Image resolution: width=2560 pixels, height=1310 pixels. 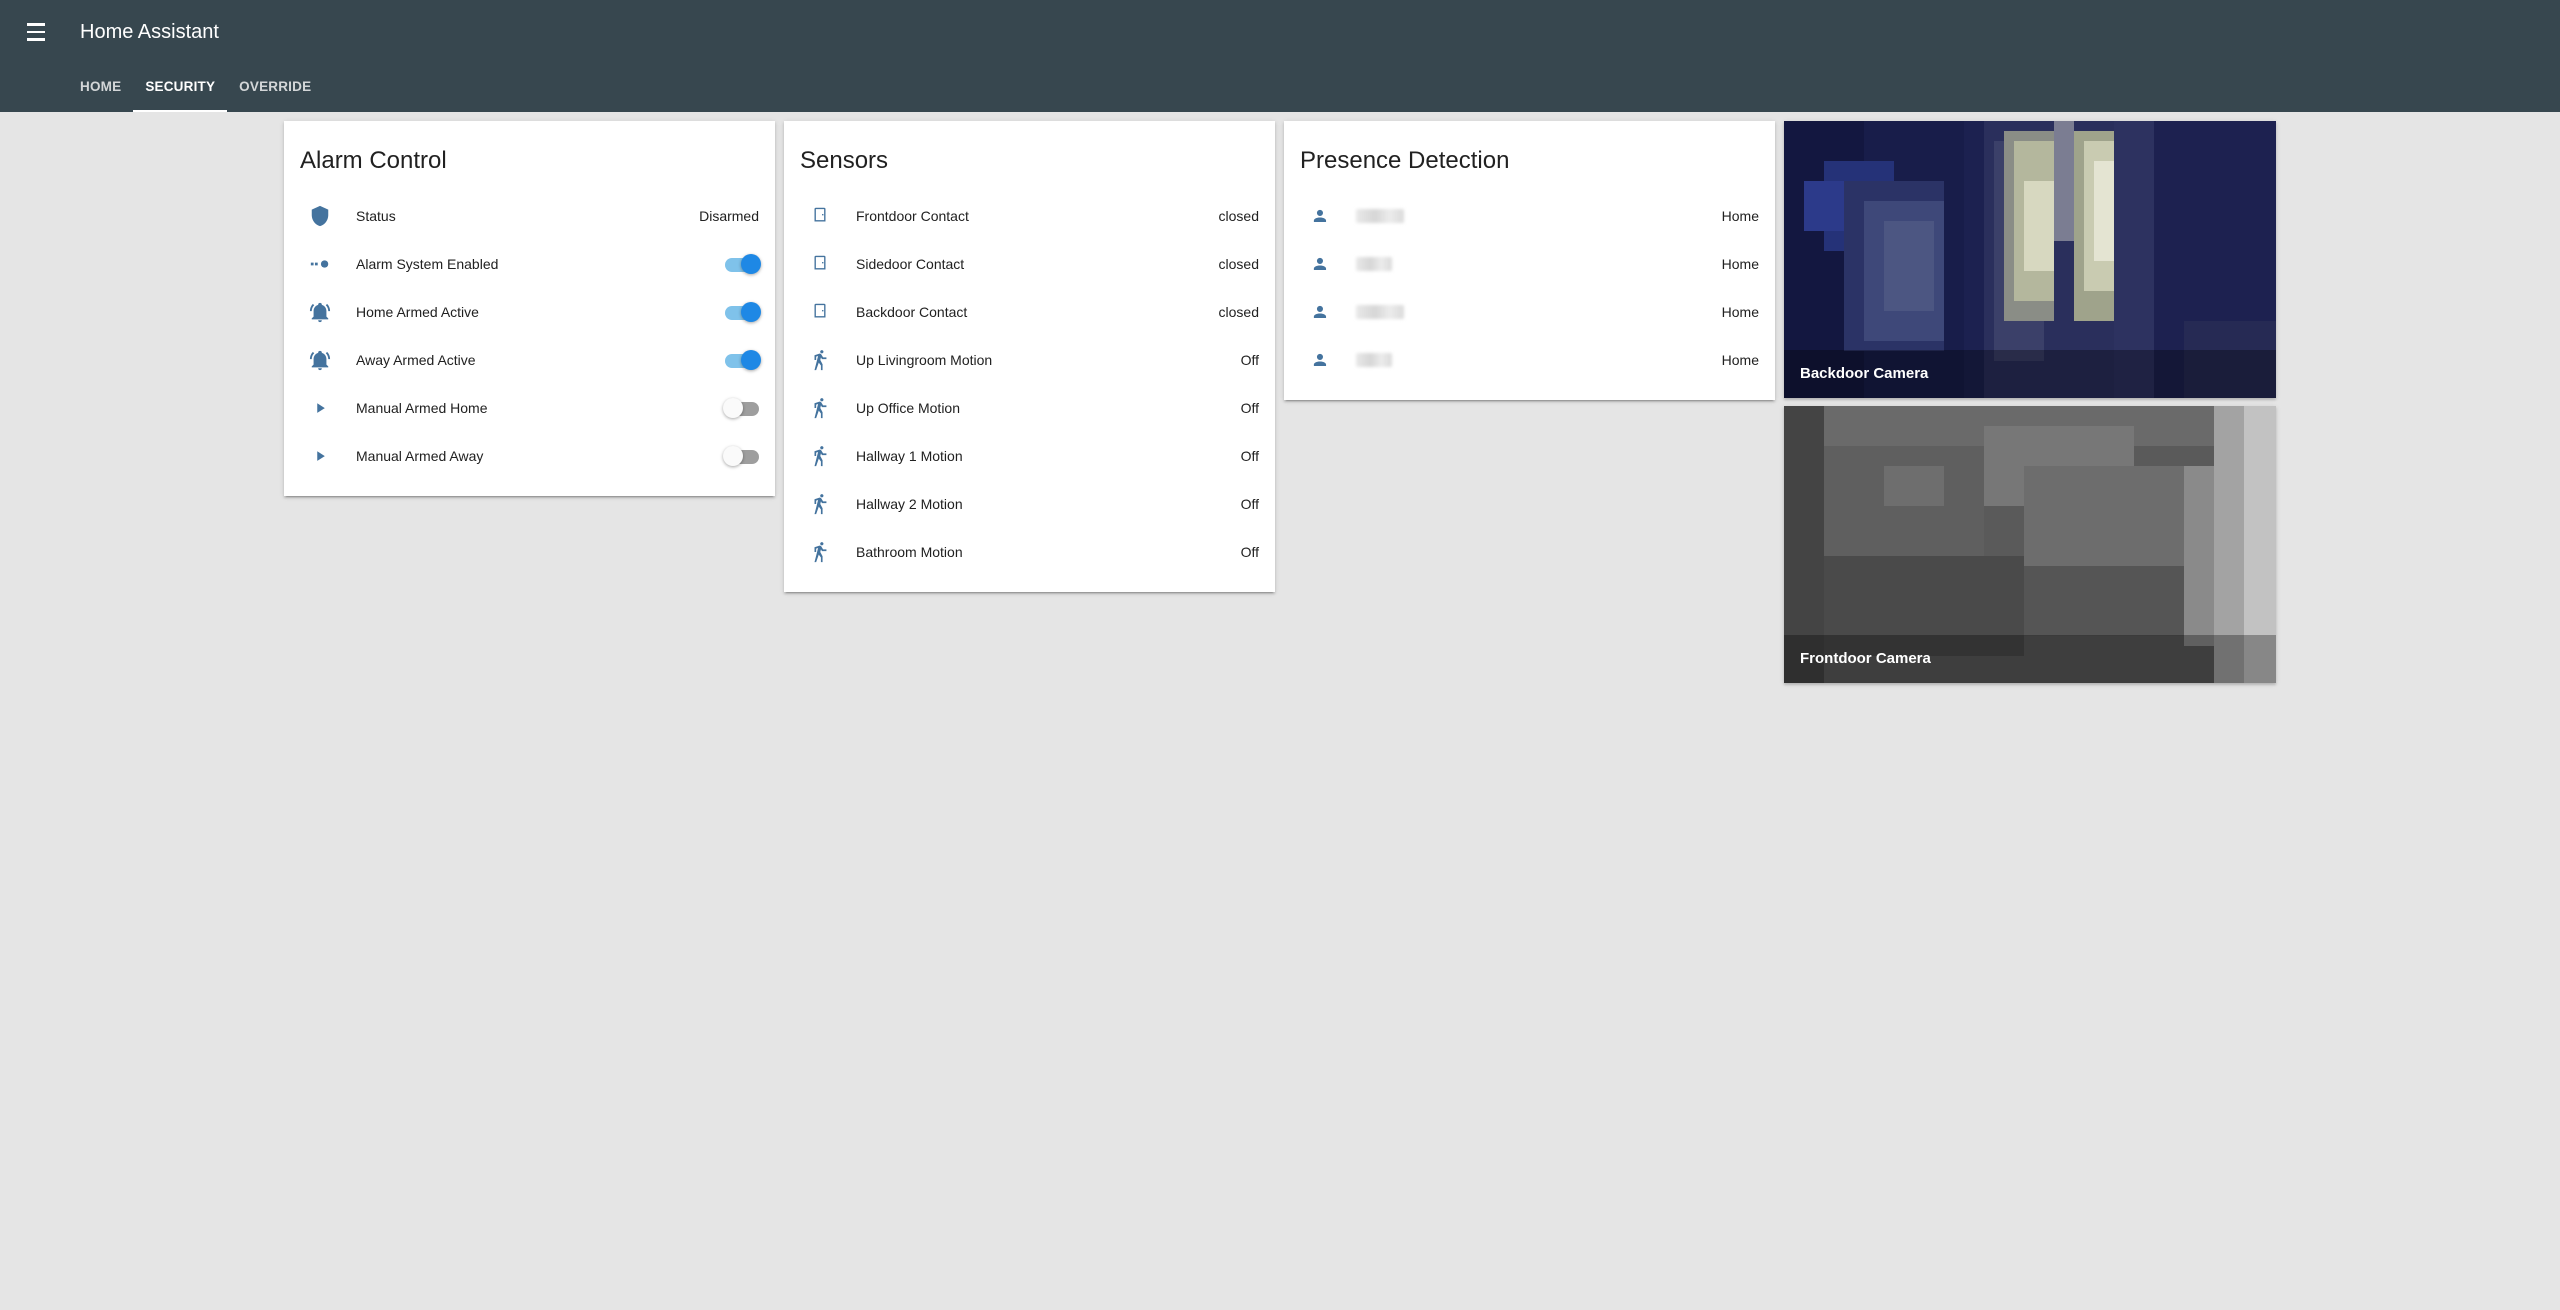 I want to click on card-title: Presence Detection, so click(x=1405, y=160).